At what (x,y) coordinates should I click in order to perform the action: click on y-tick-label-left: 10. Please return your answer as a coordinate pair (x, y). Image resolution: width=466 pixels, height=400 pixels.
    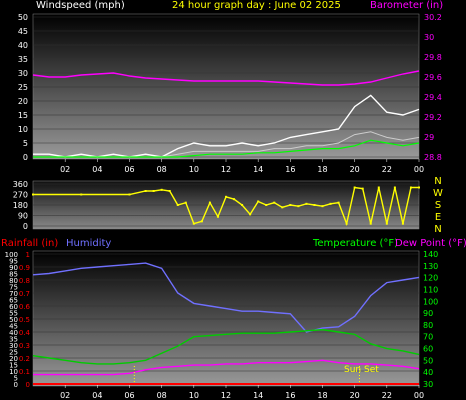
    Looking at the image, I should click on (23, 129).